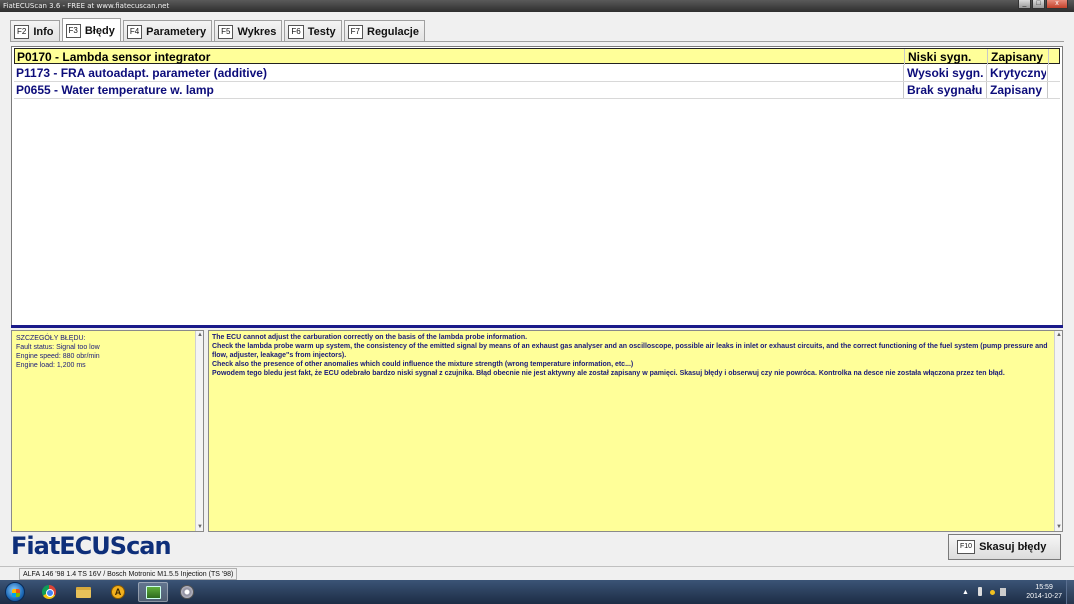  Describe the element at coordinates (1014, 592) in the screenshot. I see `system-tray: ▲ 15:59 2014-10-27` at that location.